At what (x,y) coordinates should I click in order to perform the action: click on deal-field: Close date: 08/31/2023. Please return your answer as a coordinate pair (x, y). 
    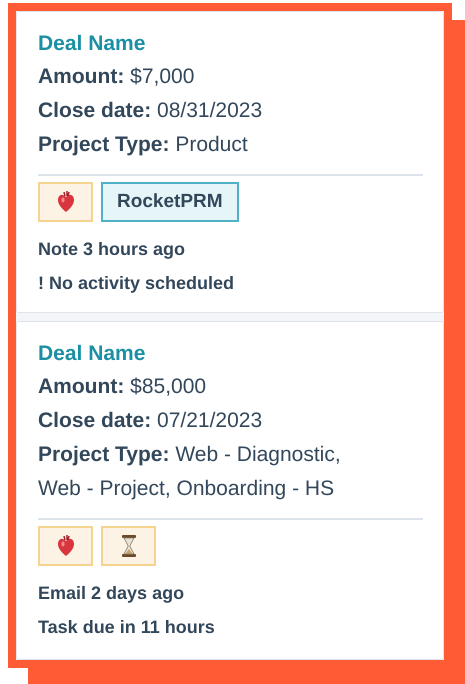
    Looking at the image, I should click on (203, 111).